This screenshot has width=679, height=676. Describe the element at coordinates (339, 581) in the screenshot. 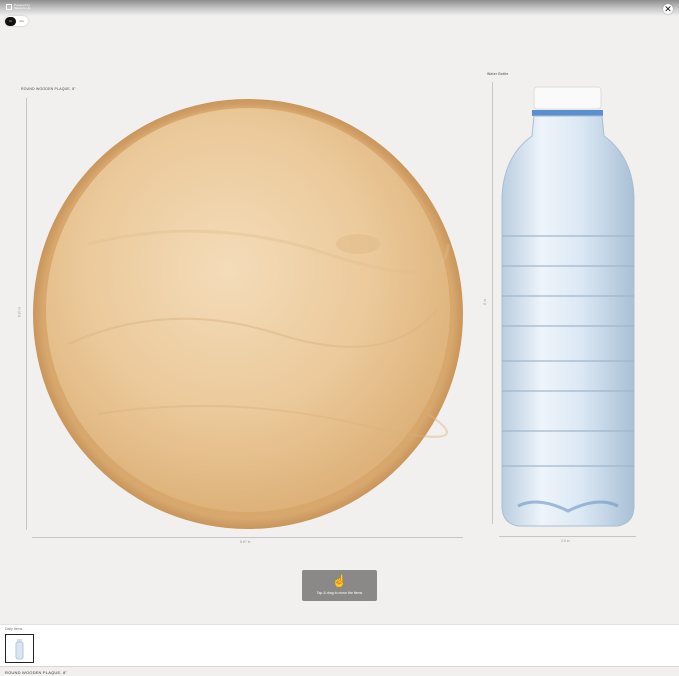

I see `hand-drag-icon: ☝` at that location.